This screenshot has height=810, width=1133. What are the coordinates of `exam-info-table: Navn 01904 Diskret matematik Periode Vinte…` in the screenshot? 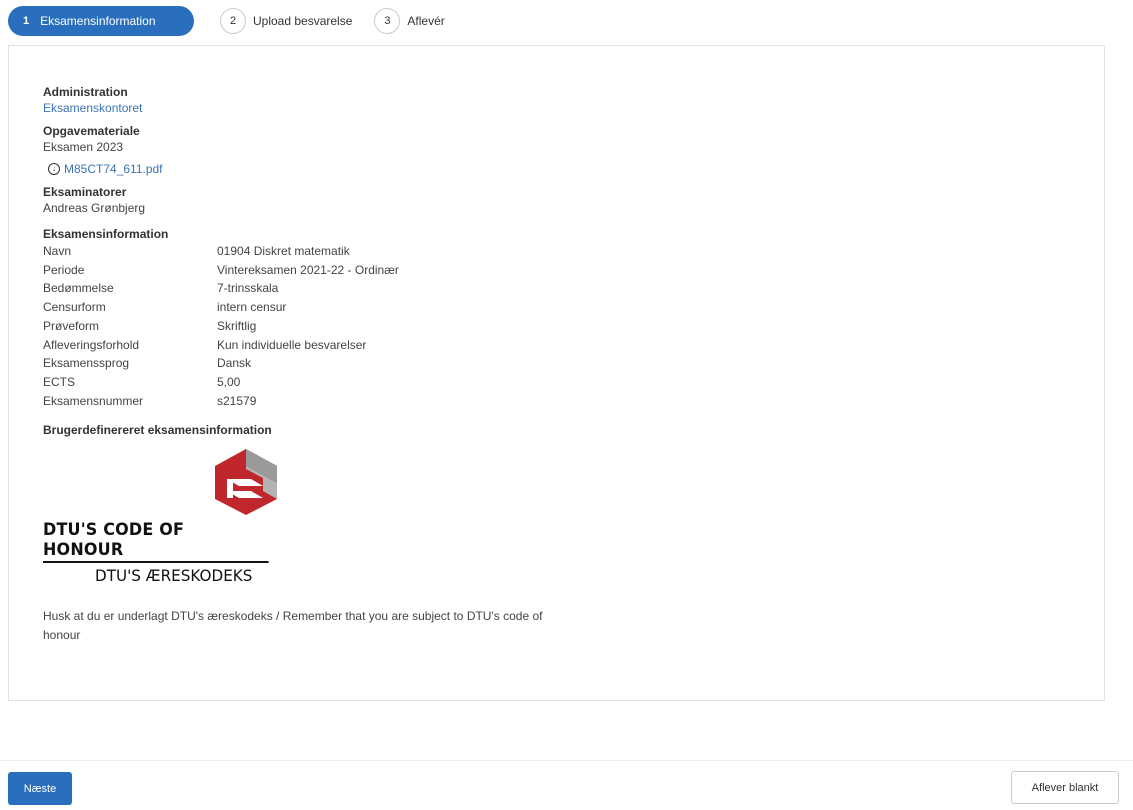 It's located at (221, 326).